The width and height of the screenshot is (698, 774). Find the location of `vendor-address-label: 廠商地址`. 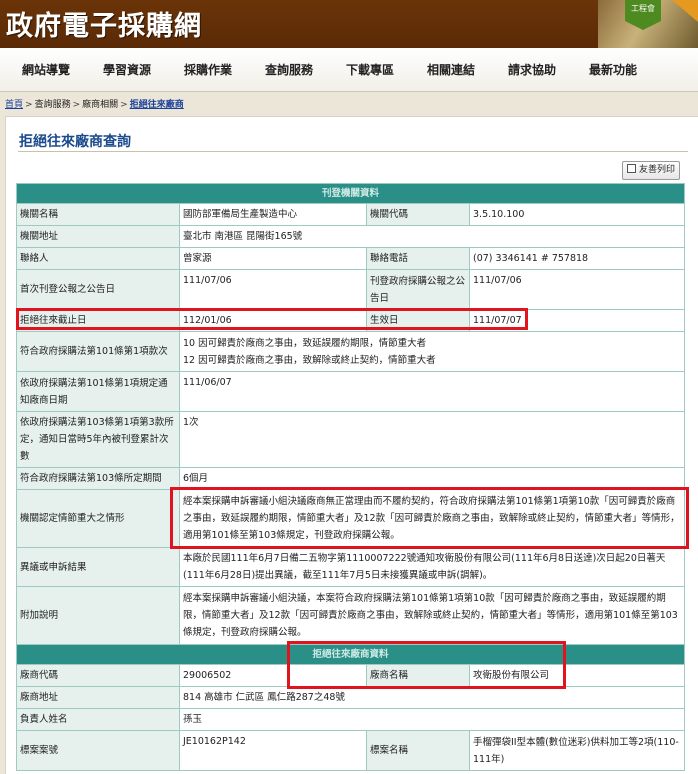

vendor-address-label: 廠商地址 is located at coordinates (98, 697).